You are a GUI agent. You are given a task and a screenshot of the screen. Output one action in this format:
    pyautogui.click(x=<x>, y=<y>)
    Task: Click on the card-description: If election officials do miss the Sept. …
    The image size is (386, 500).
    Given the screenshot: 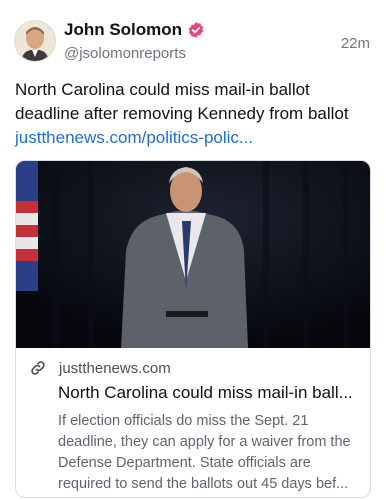 What is the action you would take?
    pyautogui.click(x=204, y=452)
    